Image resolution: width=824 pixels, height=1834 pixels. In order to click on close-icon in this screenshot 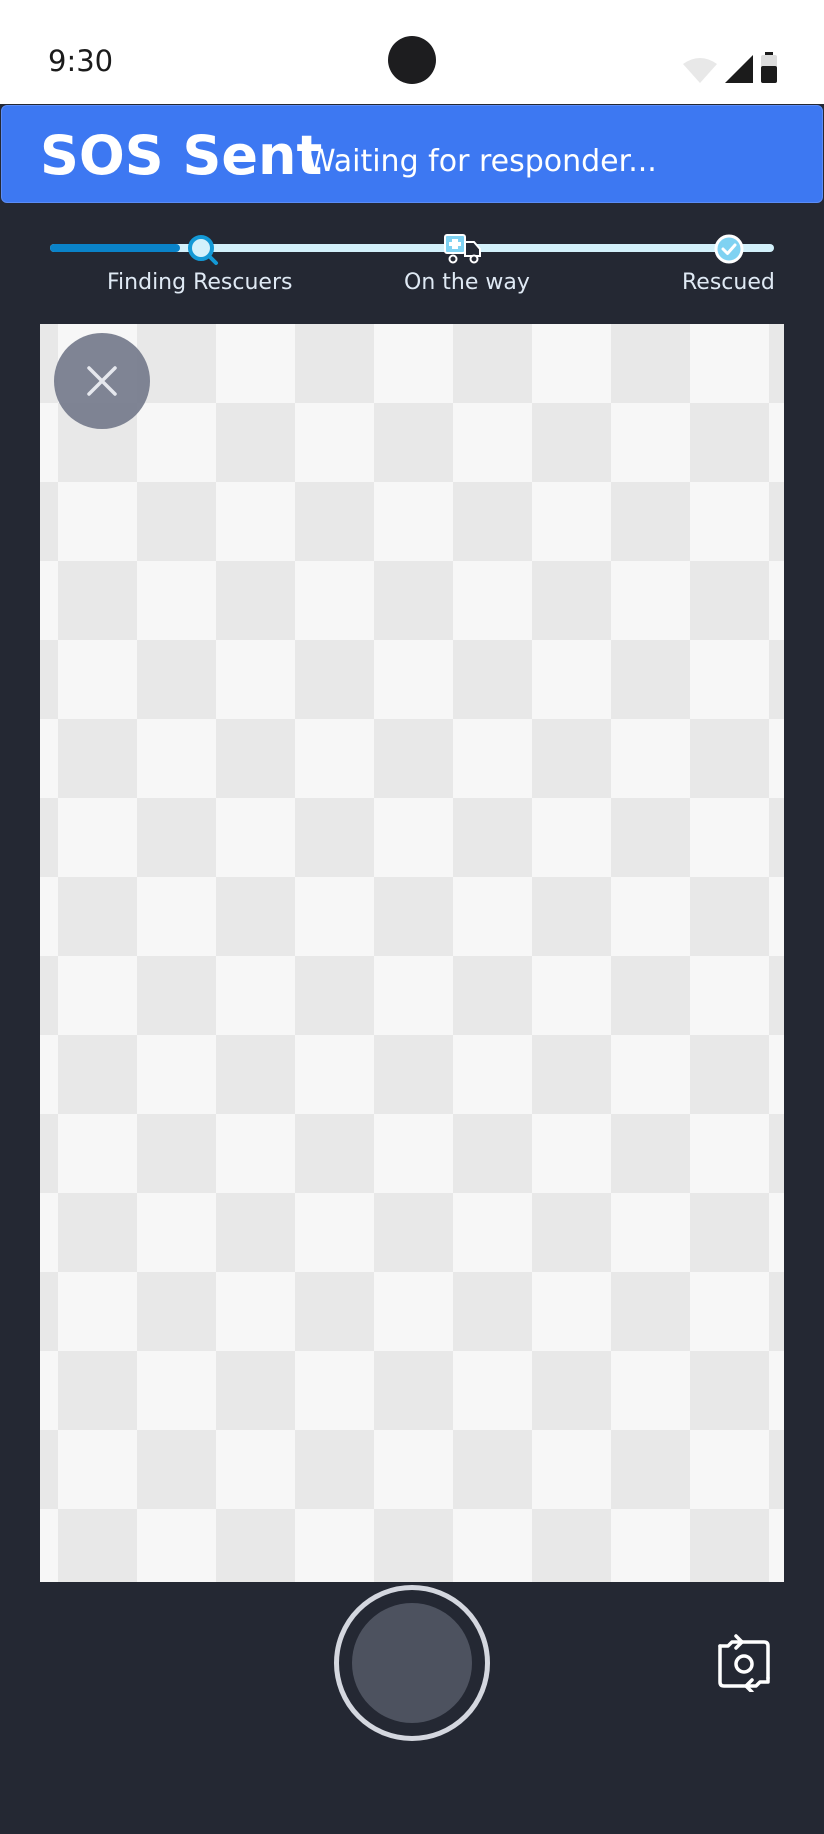, I will do `click(102, 381)`.